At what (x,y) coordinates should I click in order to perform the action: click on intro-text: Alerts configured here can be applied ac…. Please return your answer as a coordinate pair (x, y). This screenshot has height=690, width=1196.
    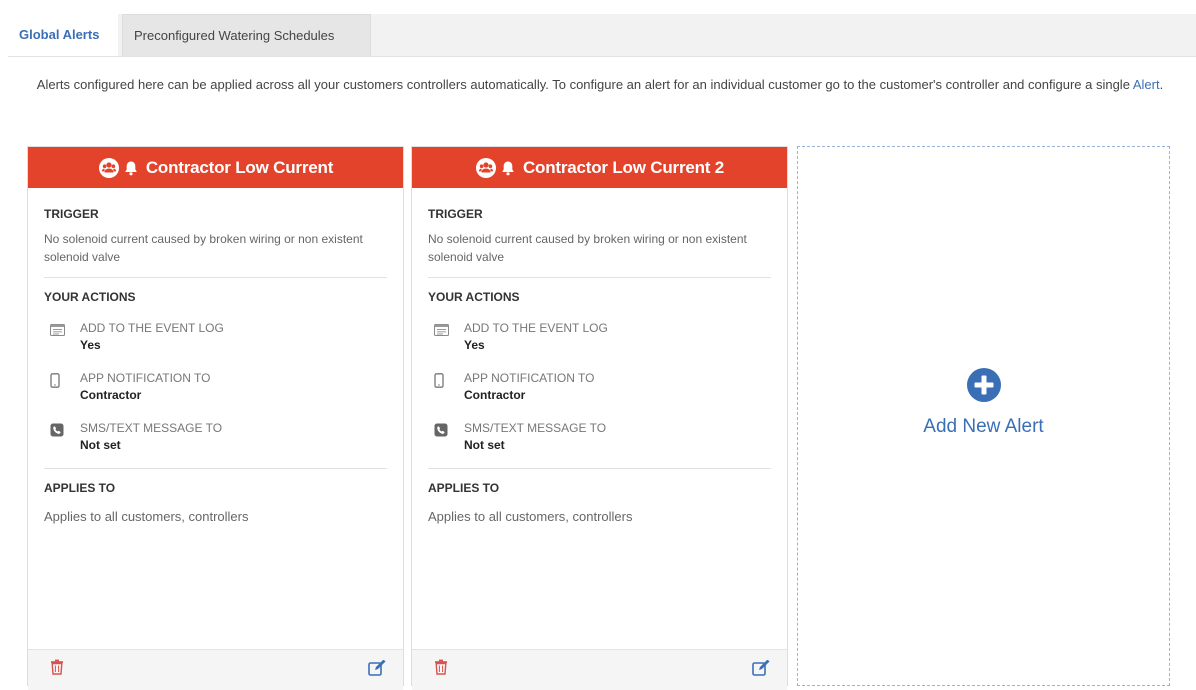
    Looking at the image, I should click on (600, 84).